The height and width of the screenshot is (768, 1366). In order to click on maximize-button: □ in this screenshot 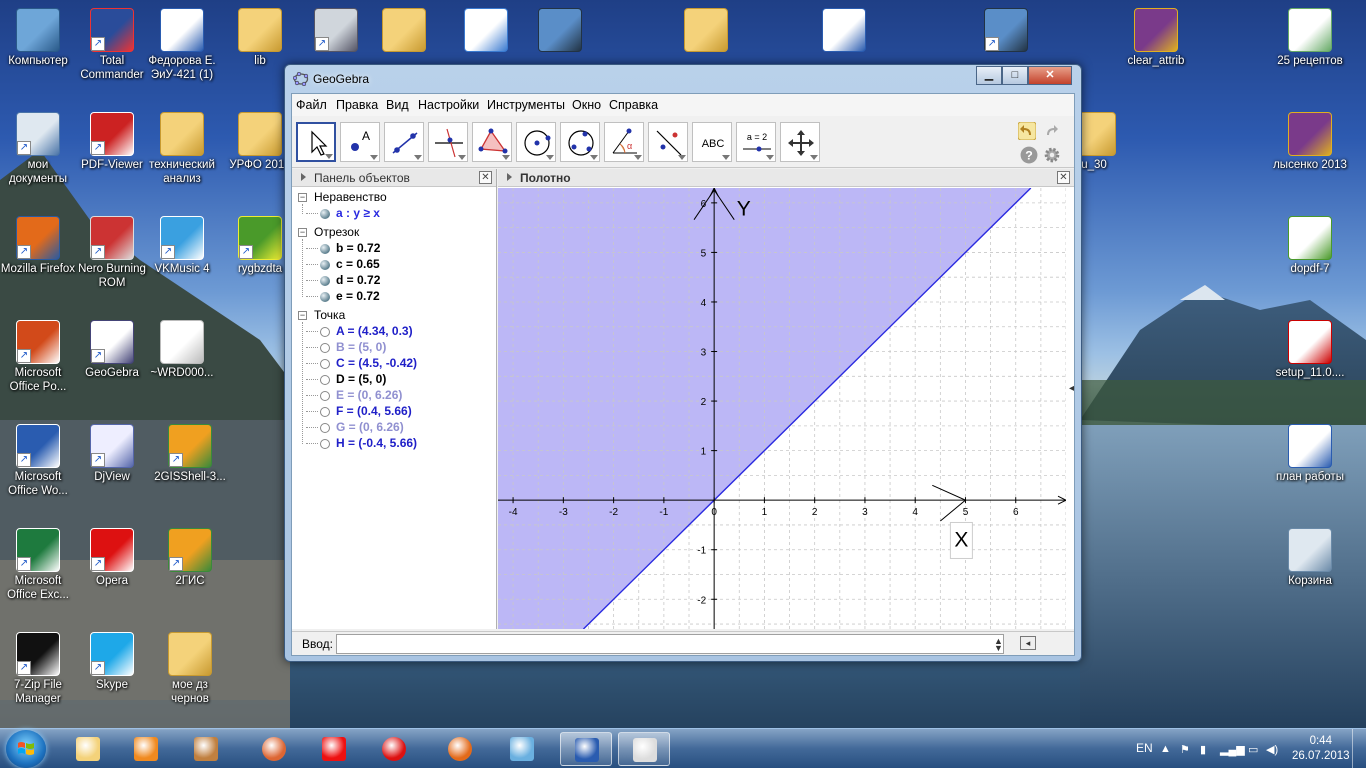, I will do `click(1015, 75)`.